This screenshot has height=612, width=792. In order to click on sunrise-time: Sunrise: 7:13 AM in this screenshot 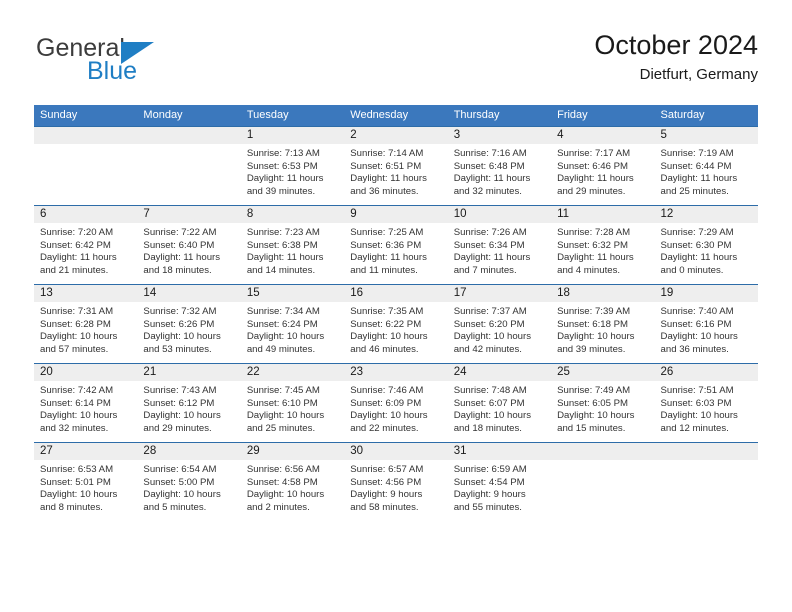, I will do `click(283, 153)`.